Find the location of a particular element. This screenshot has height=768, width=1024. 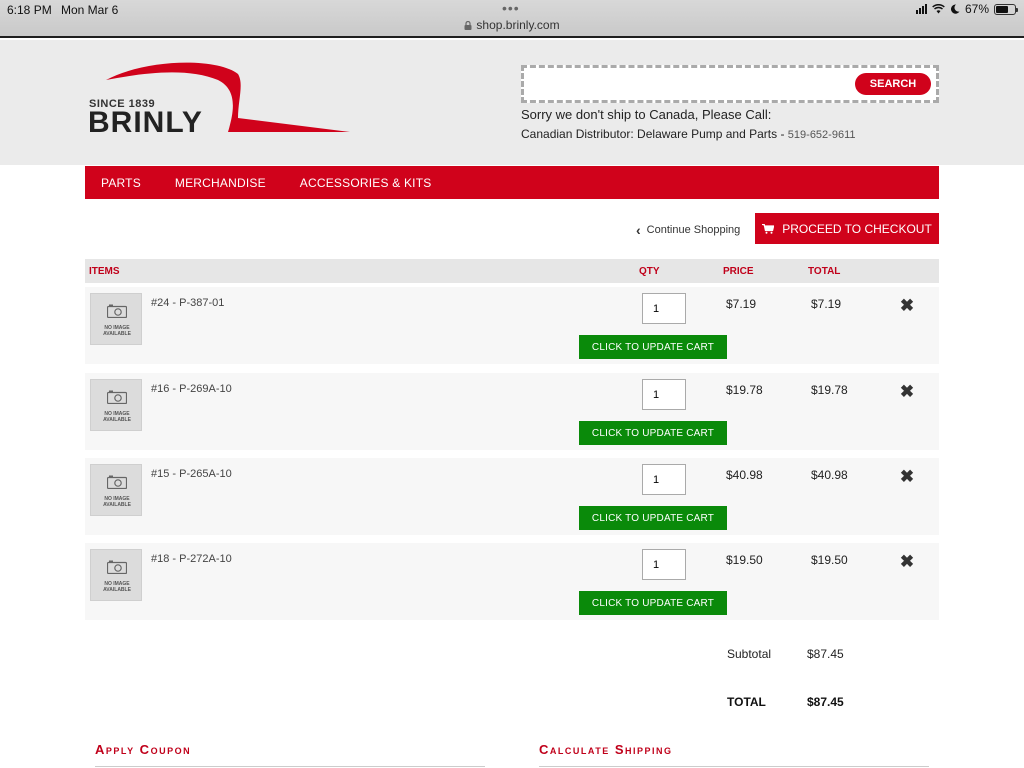

status-indicators: 67% is located at coordinates (966, 9).